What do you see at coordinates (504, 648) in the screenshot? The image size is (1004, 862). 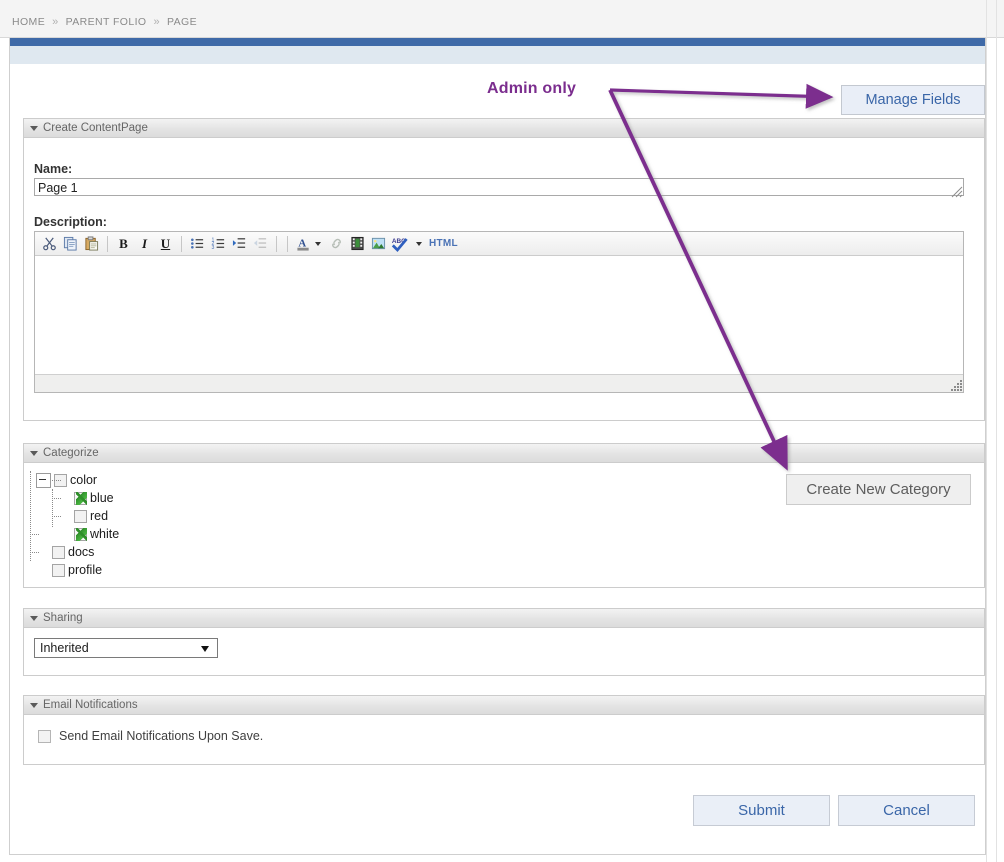 I see `sharing-panel-body: Inherited` at bounding box center [504, 648].